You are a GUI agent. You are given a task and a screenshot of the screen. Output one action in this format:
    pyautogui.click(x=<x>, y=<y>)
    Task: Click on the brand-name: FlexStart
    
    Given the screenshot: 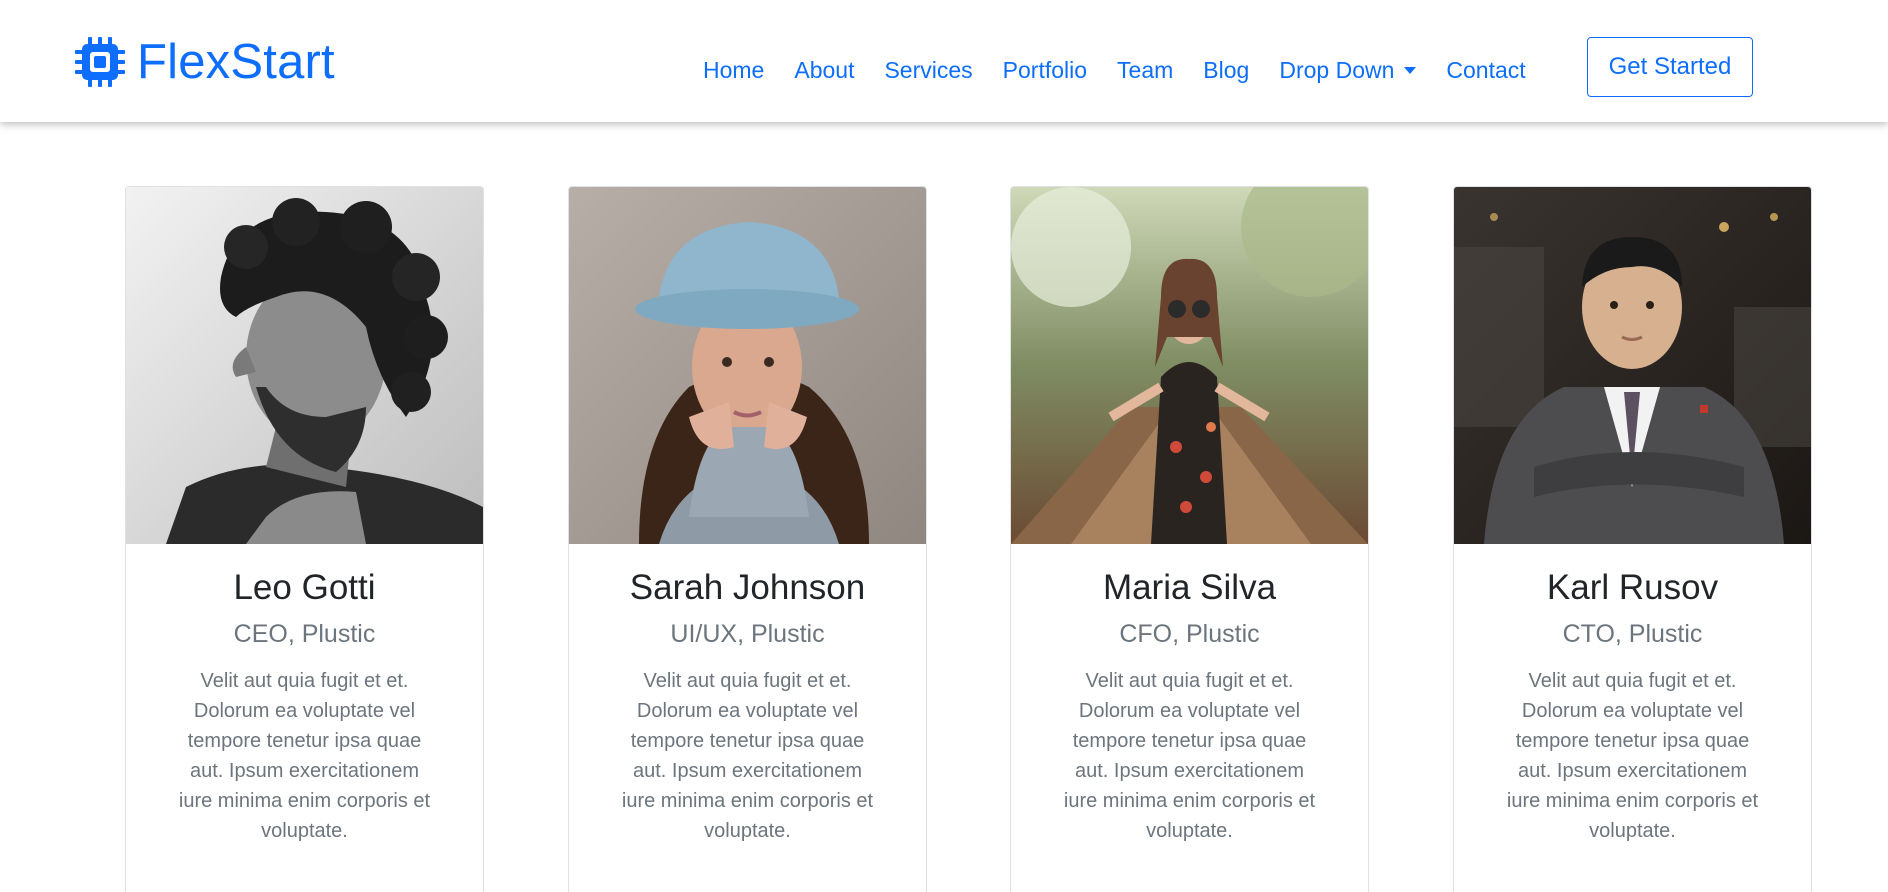 What is the action you would take?
    pyautogui.click(x=236, y=61)
    